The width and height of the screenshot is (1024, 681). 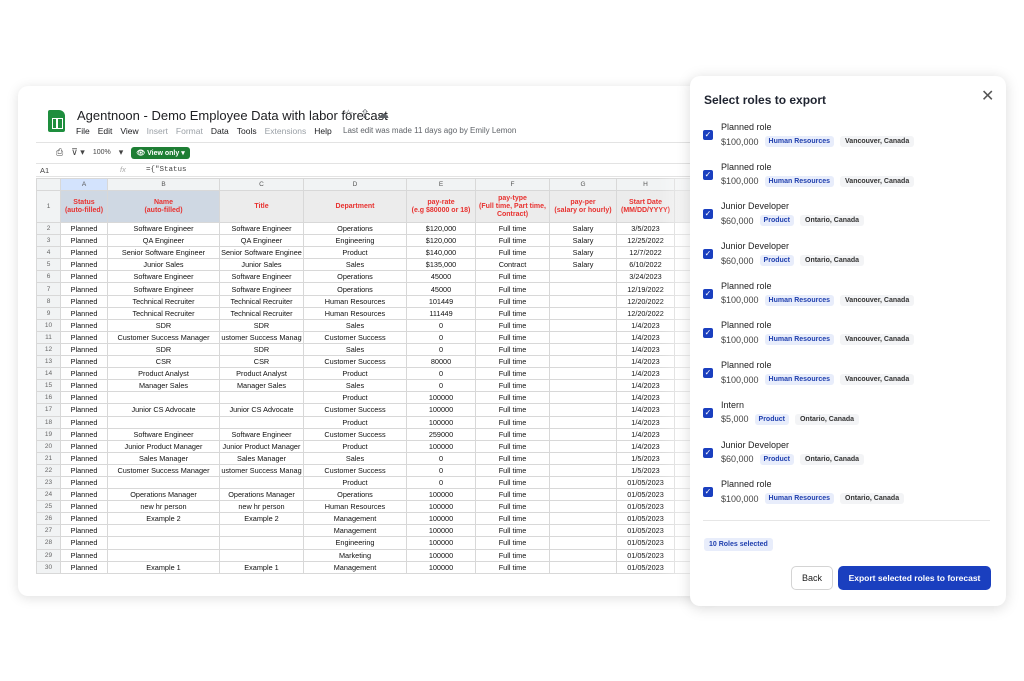 What do you see at coordinates (48, 374) in the screenshot?
I see `row-number: 14` at bounding box center [48, 374].